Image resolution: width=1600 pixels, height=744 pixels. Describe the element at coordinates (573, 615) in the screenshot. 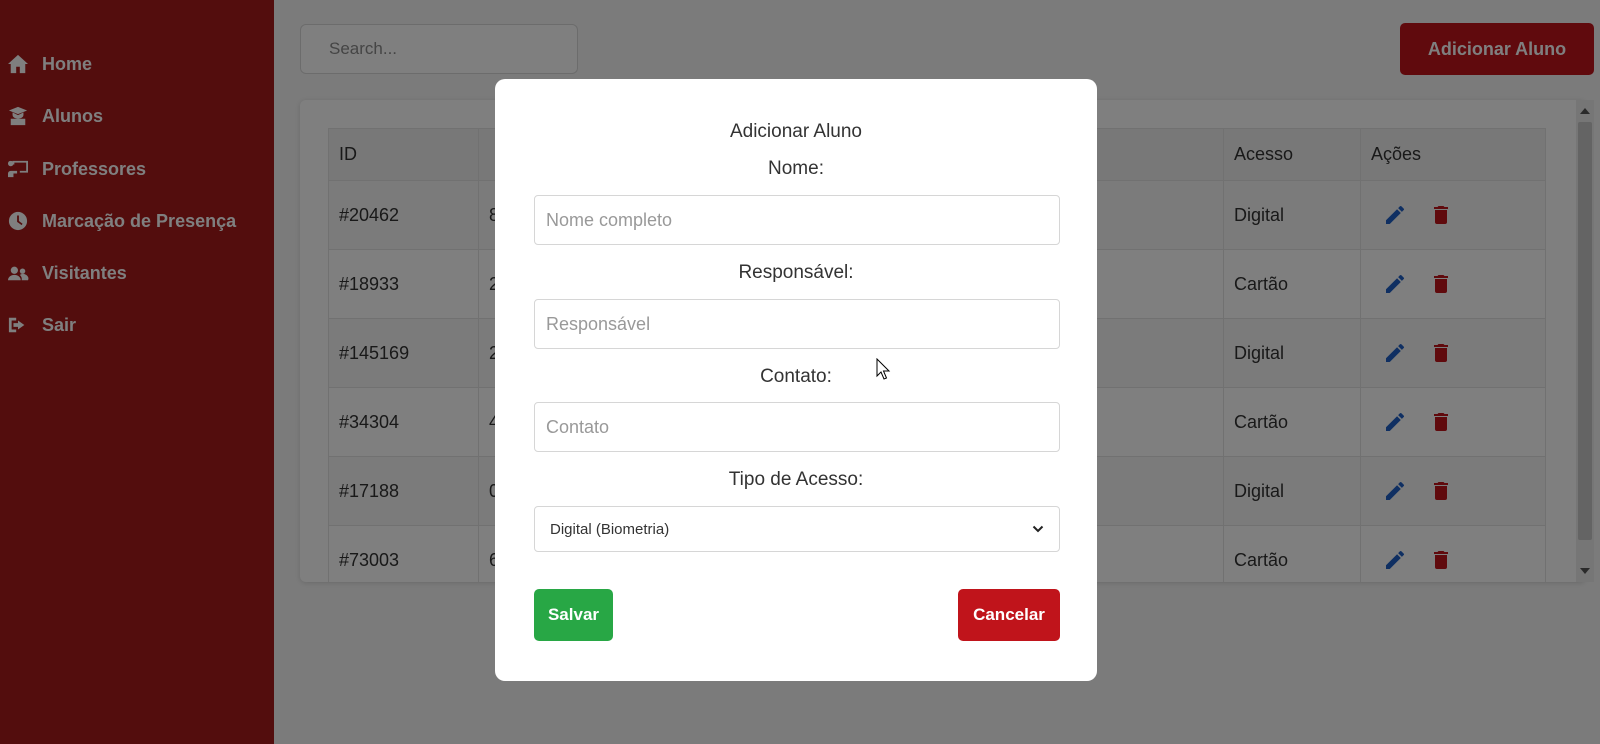

I see `save-button: Salvar` at that location.